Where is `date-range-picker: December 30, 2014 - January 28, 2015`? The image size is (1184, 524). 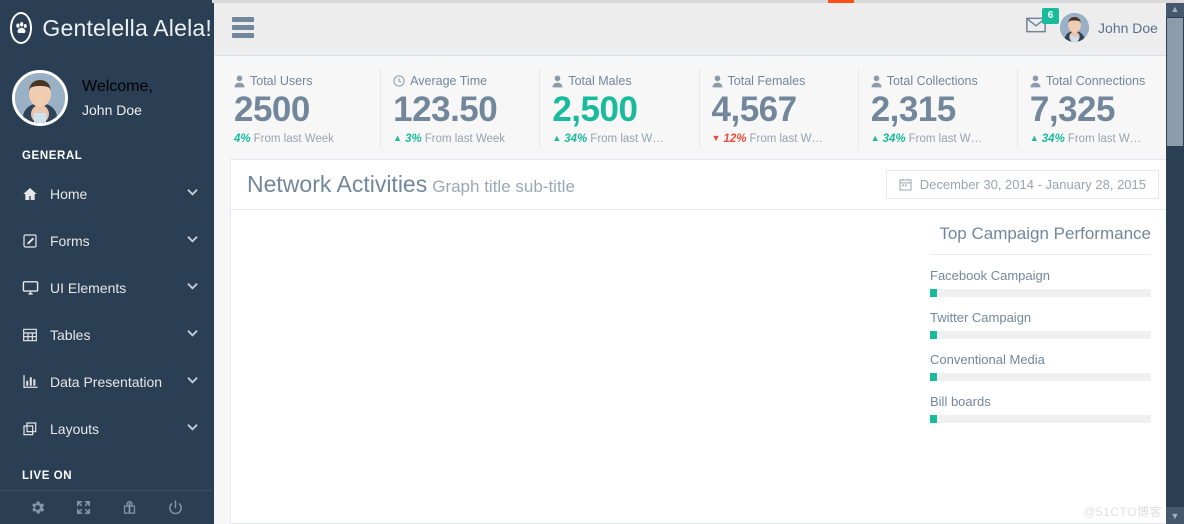
date-range-picker: December 30, 2014 - January 28, 2015 is located at coordinates (1022, 184).